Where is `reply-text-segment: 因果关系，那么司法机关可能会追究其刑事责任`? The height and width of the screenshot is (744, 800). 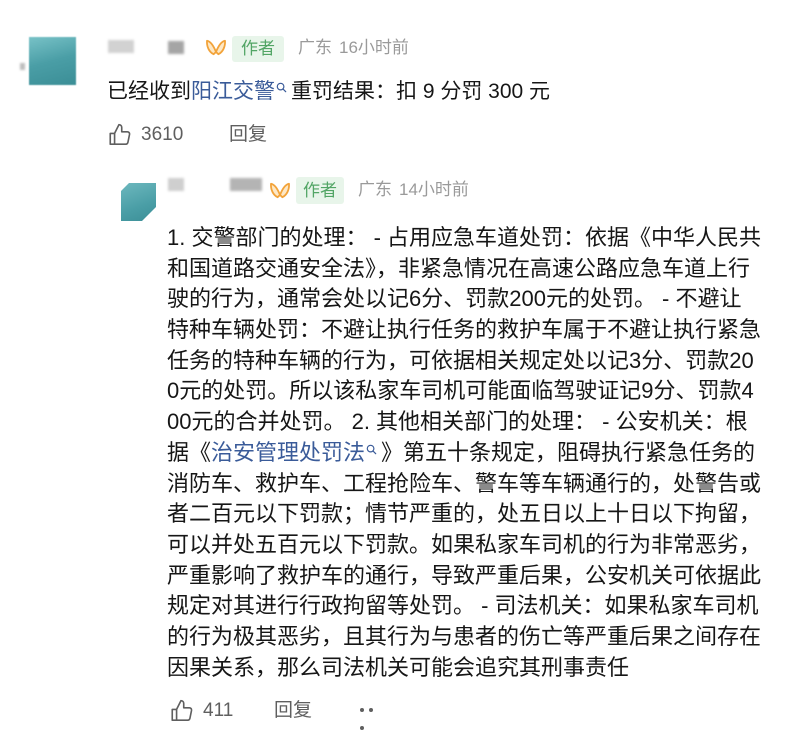 reply-text-segment: 因果关系，那么司法机关可能会追究其刑事责任 is located at coordinates (398, 667).